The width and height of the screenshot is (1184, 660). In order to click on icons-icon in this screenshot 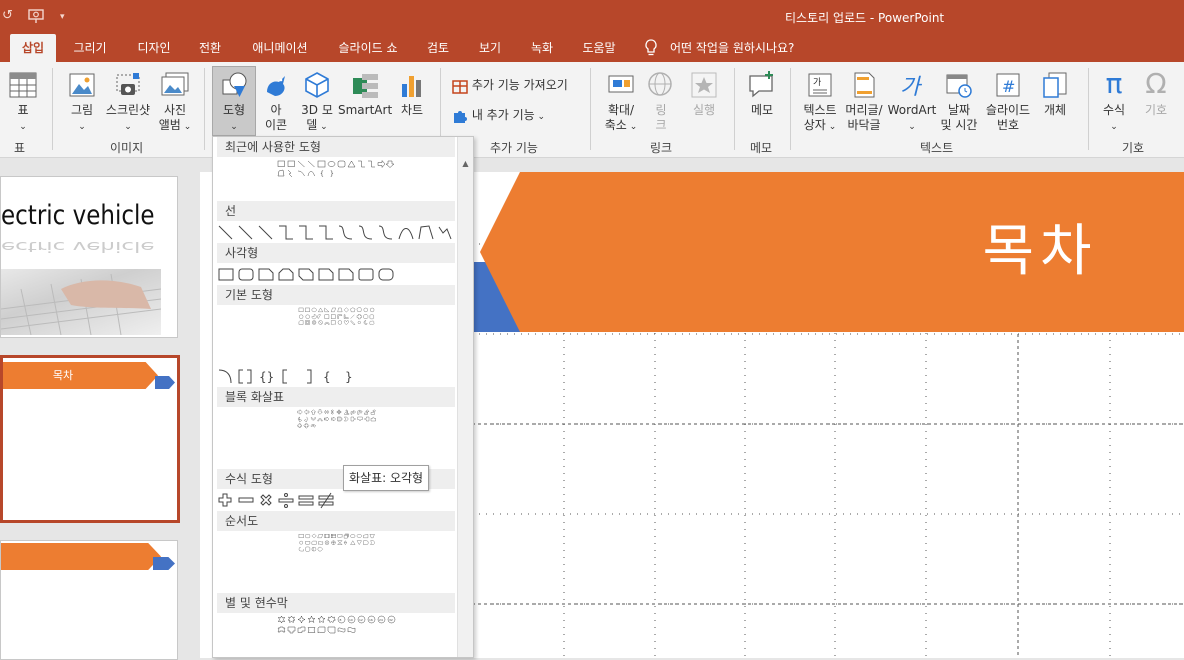, I will do `click(276, 86)`.